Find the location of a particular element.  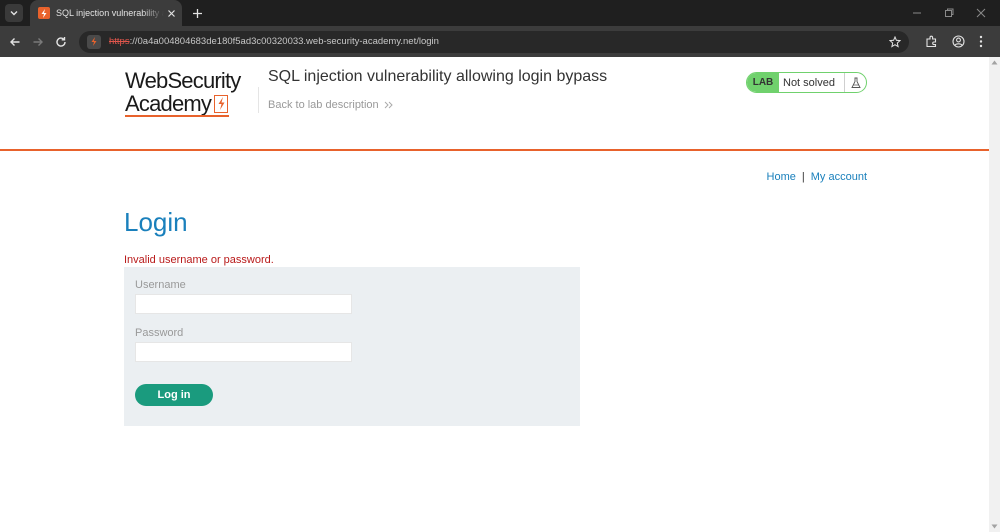

bookmark-button is located at coordinates (895, 41).